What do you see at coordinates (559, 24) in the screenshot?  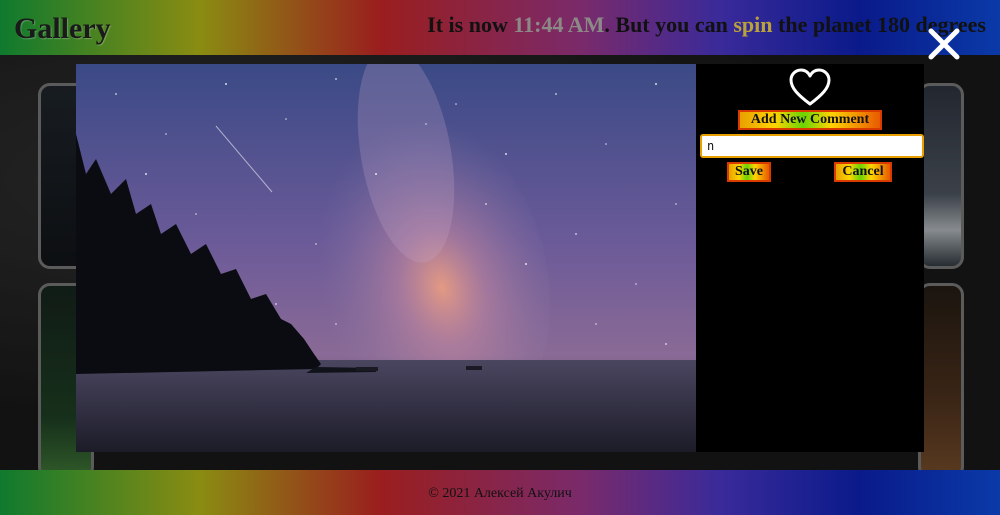 I see `current-time: 11:44 AM` at bounding box center [559, 24].